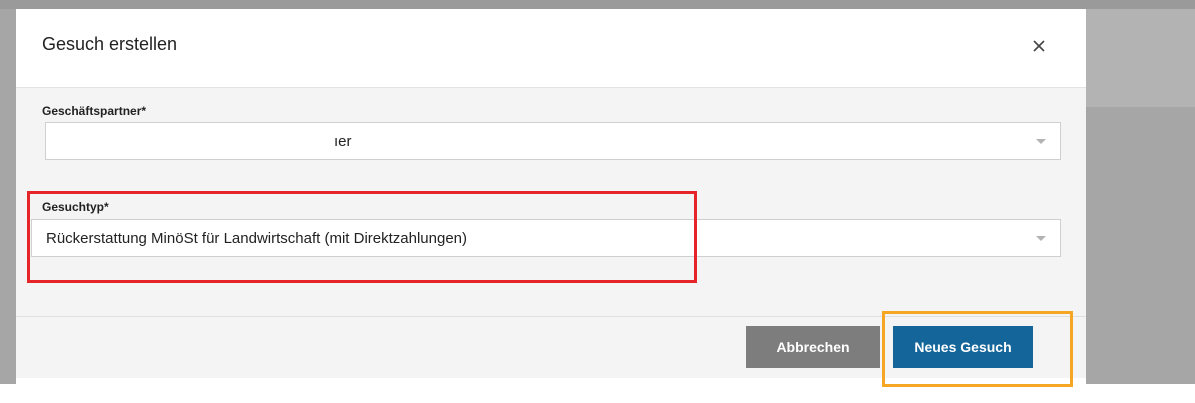  What do you see at coordinates (1140, 58) in the screenshot?
I see `backdrop-right` at bounding box center [1140, 58].